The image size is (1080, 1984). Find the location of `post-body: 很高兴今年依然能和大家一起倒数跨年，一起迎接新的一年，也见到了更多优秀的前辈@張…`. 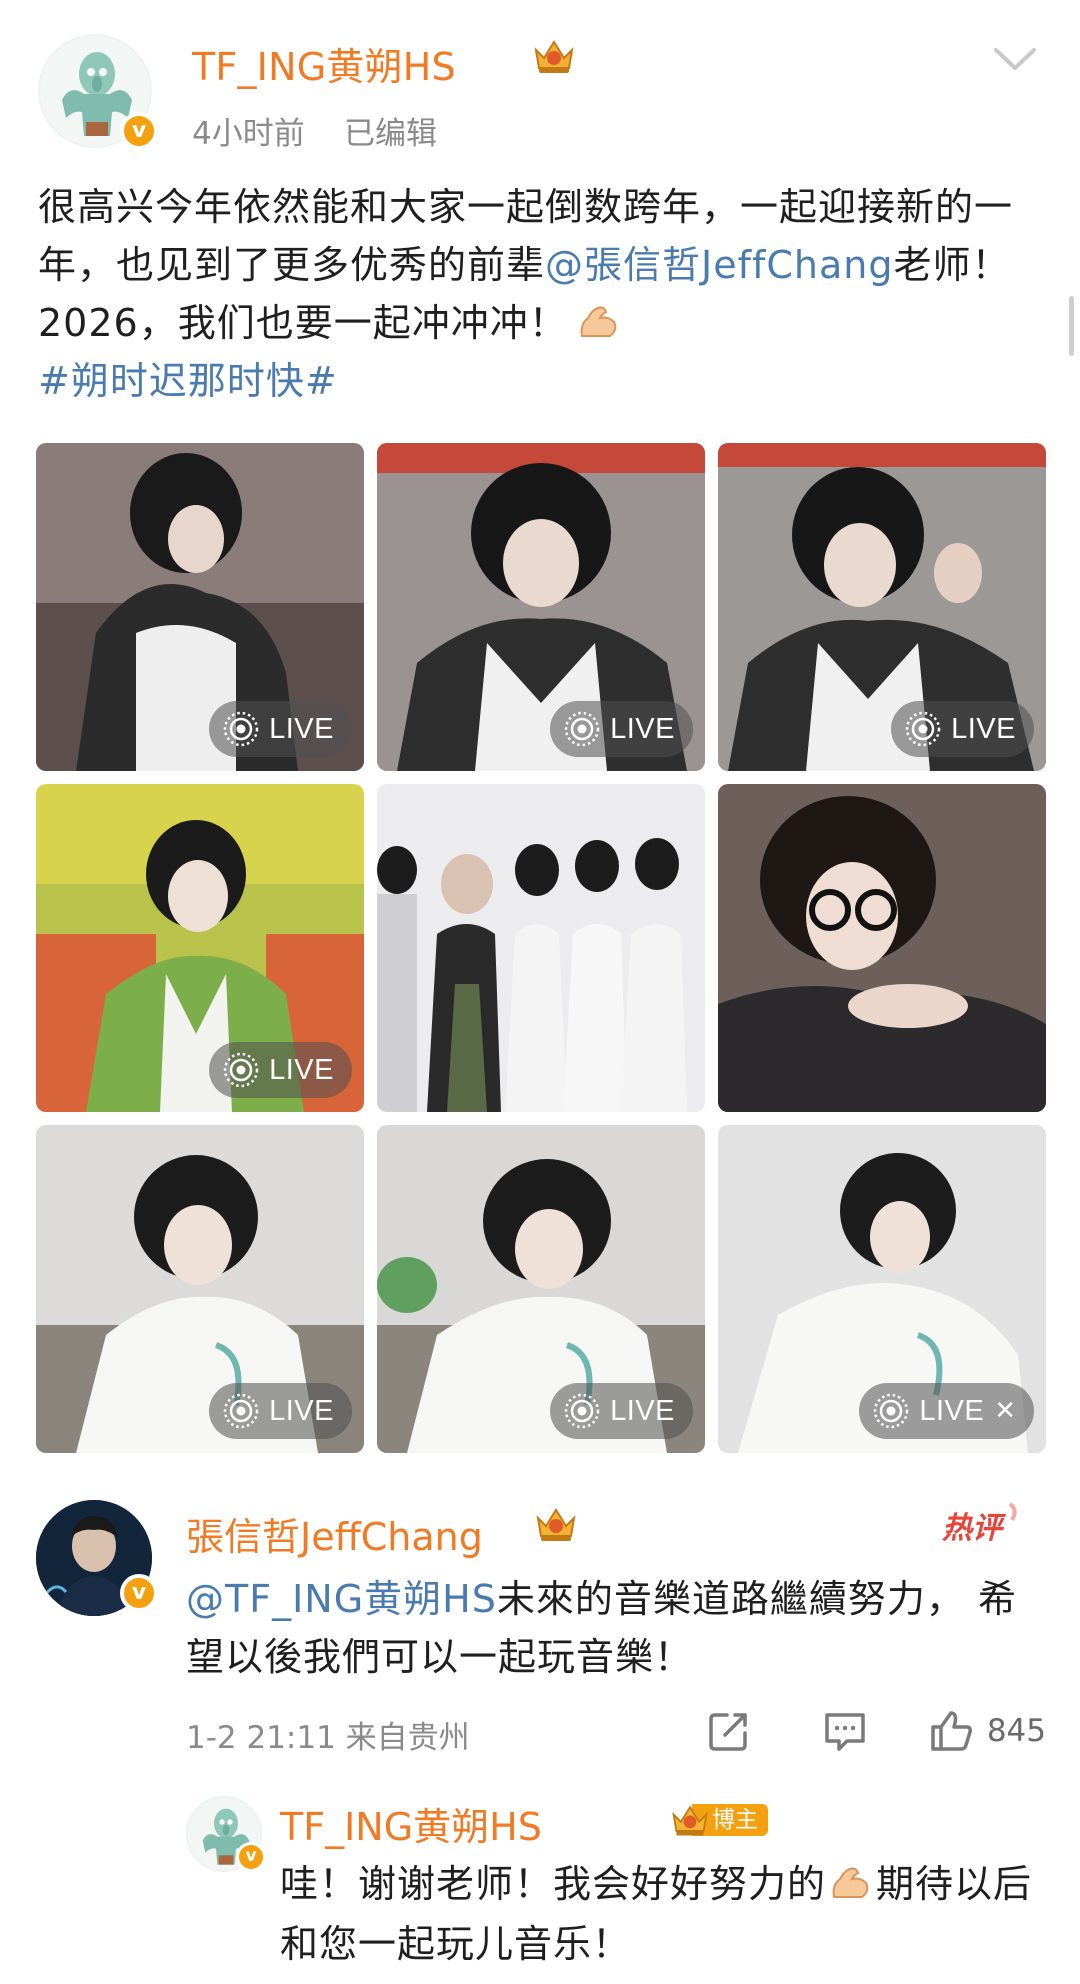

post-body: 很高兴今年依然能和大家一起倒数跨年，一起迎接新的一年，也见到了更多优秀的前辈@張… is located at coordinates (540, 294).